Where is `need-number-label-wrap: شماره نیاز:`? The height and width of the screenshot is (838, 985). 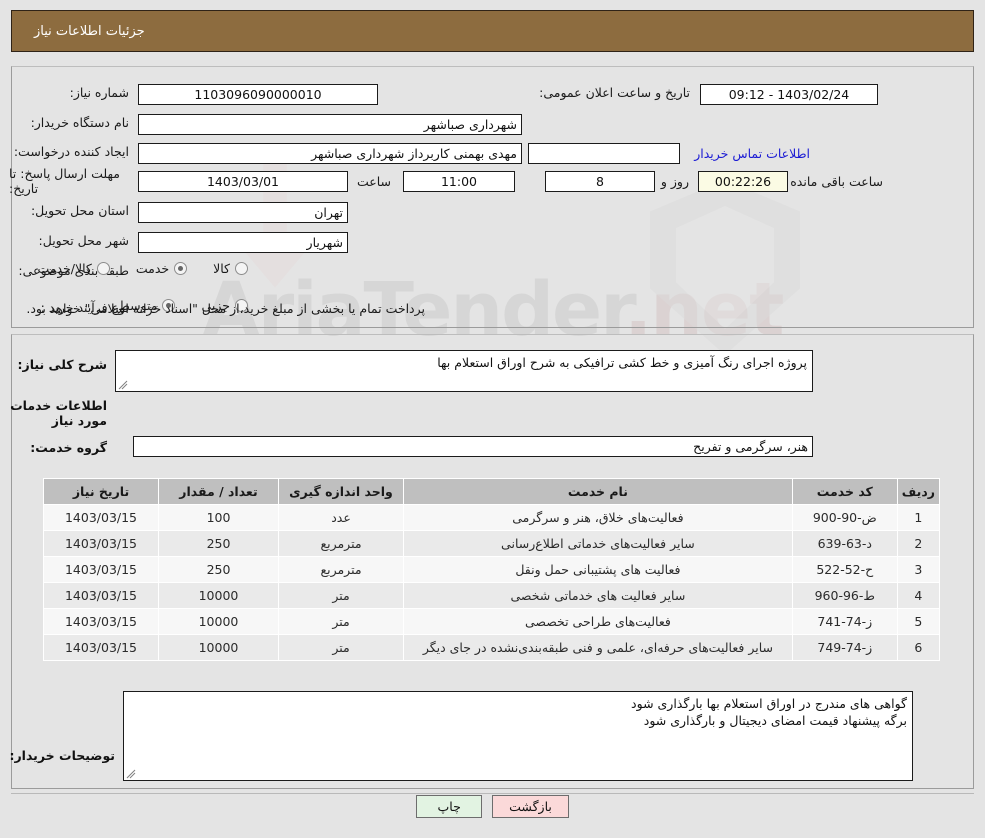
need-number-label-wrap: شماره نیاز: is located at coordinates (99, 92).